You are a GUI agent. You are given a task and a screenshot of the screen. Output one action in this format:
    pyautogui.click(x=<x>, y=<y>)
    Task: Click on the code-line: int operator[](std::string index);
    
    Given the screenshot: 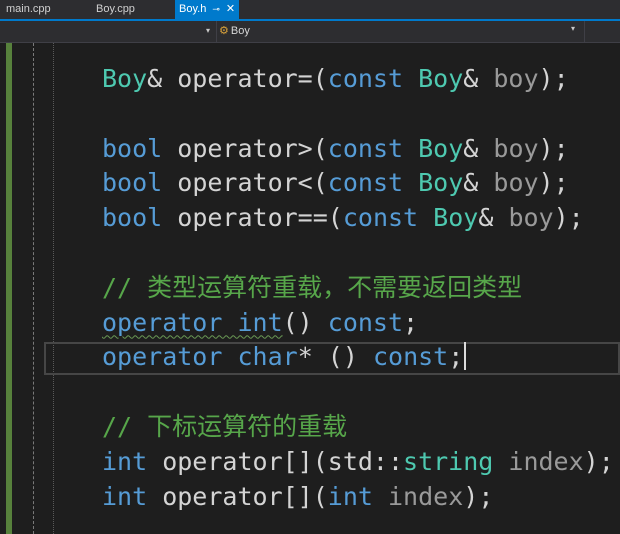 What is the action you would take?
    pyautogui.click(x=358, y=462)
    